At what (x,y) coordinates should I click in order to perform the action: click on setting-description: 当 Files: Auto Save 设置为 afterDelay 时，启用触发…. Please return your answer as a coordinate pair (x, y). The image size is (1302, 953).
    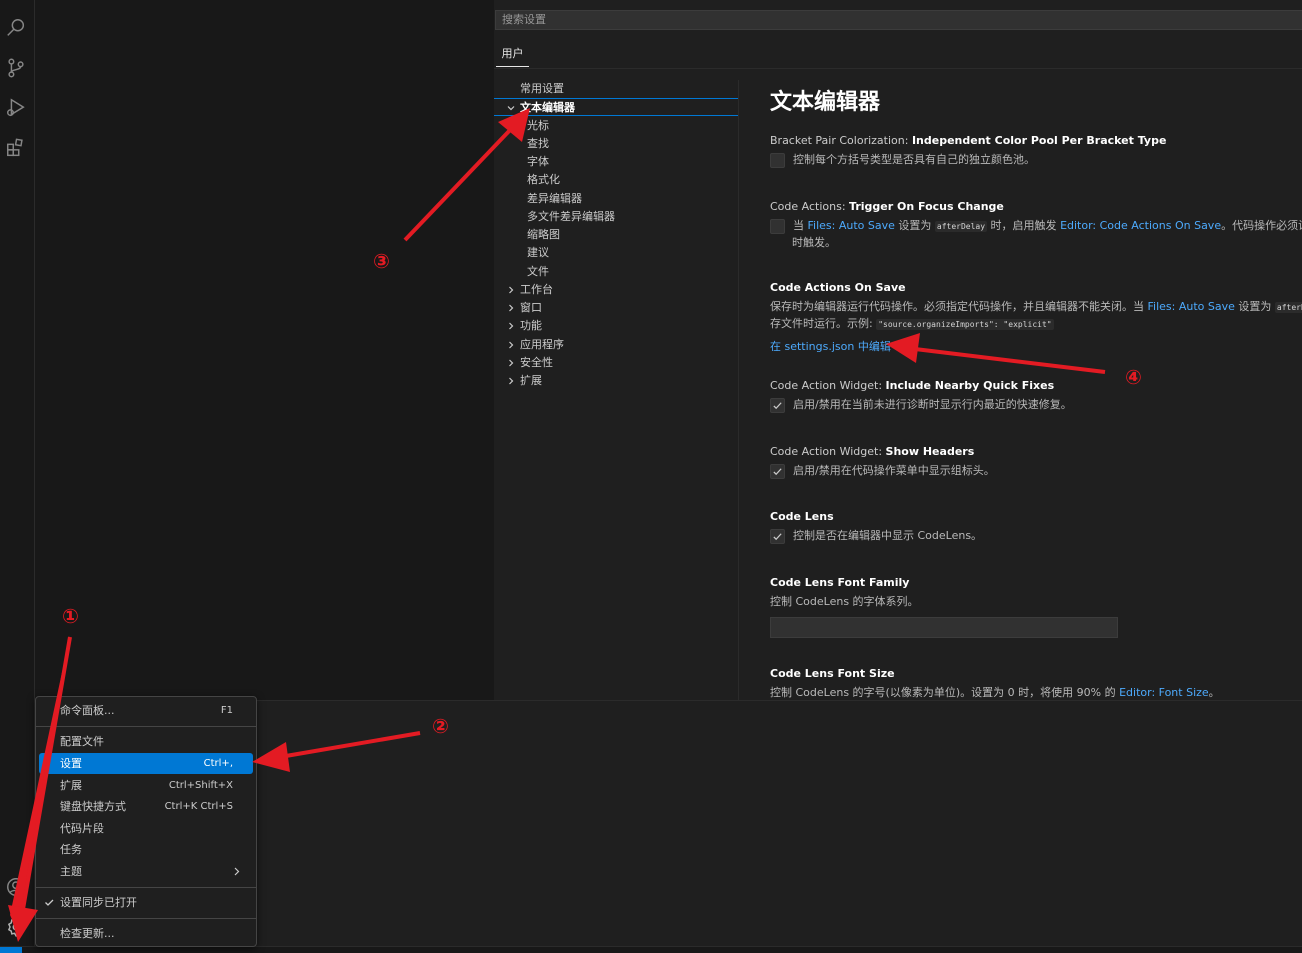
    Looking at the image, I should click on (1036, 226).